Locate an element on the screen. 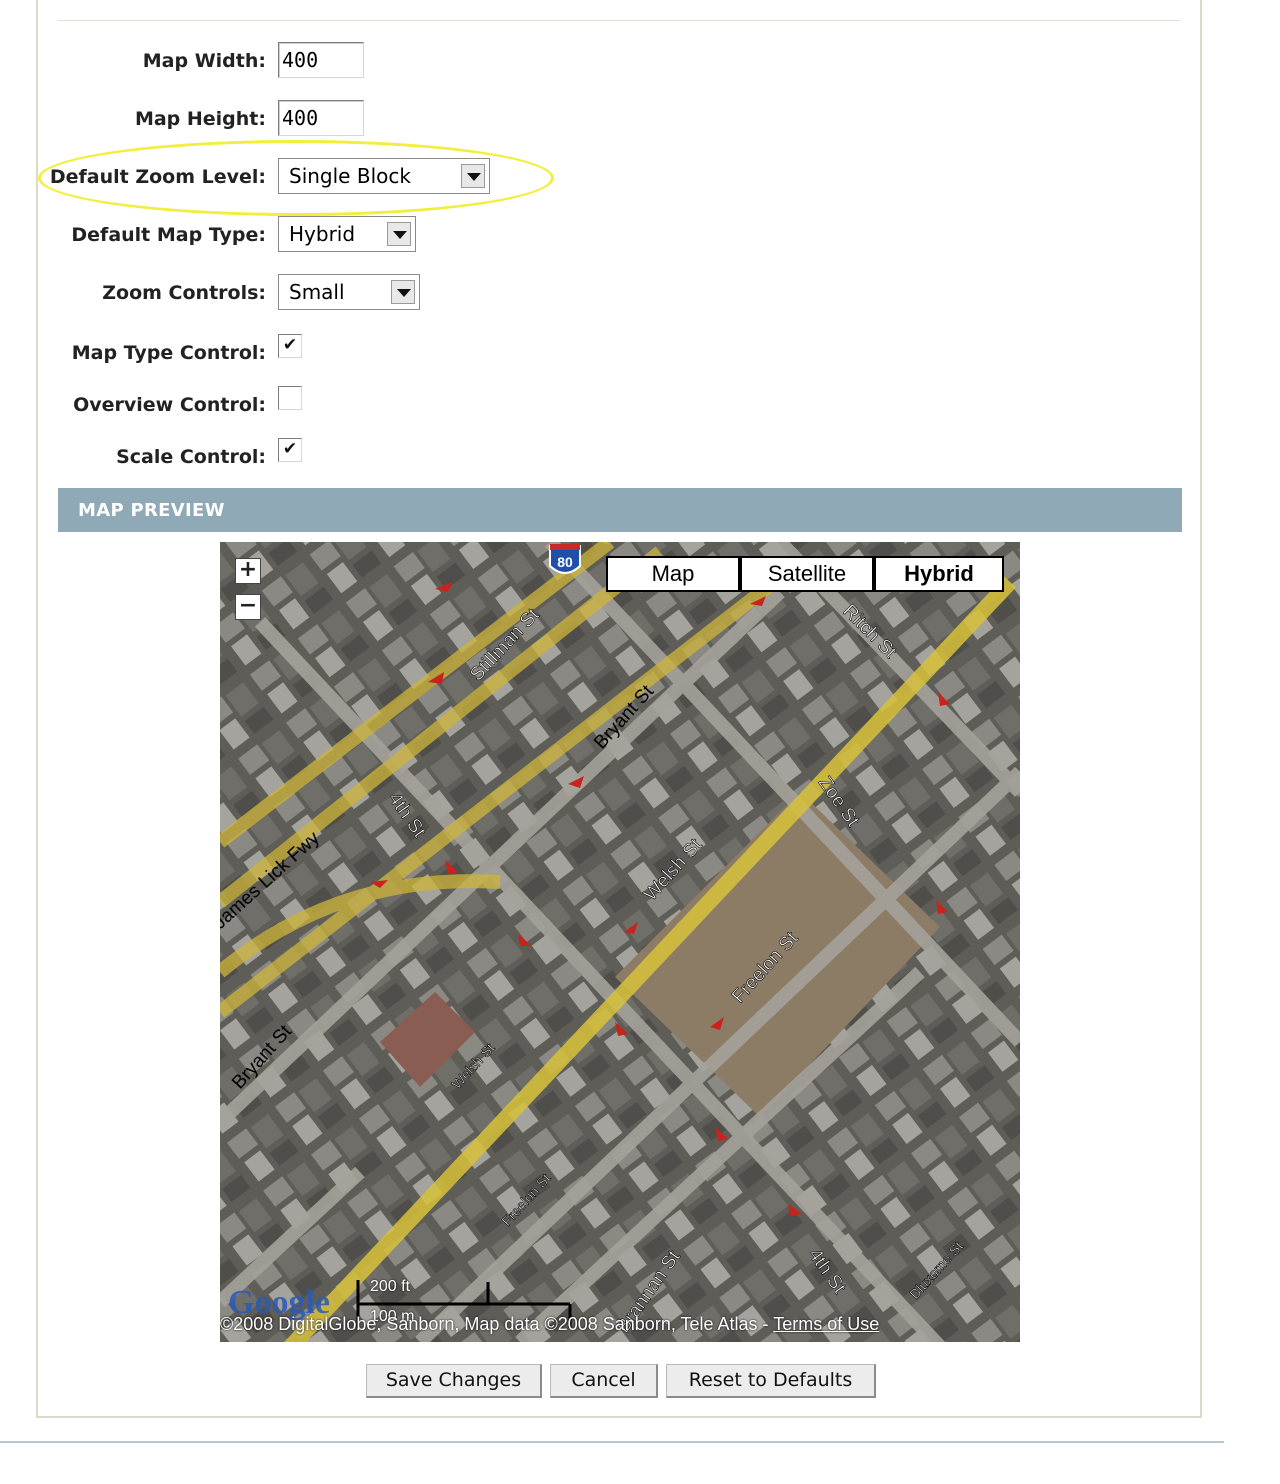 The height and width of the screenshot is (1484, 1280). zoom-controls-value: Small is located at coordinates (317, 292).